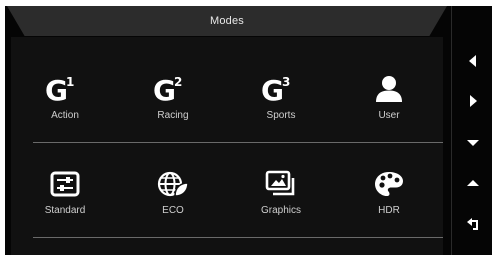 The image size is (497, 259). I want to click on nav-controls, so click(471, 130).